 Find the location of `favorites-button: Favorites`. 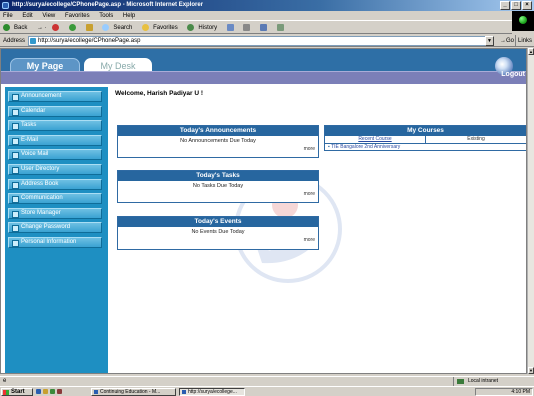

favorites-button: Favorites is located at coordinates (162, 27).